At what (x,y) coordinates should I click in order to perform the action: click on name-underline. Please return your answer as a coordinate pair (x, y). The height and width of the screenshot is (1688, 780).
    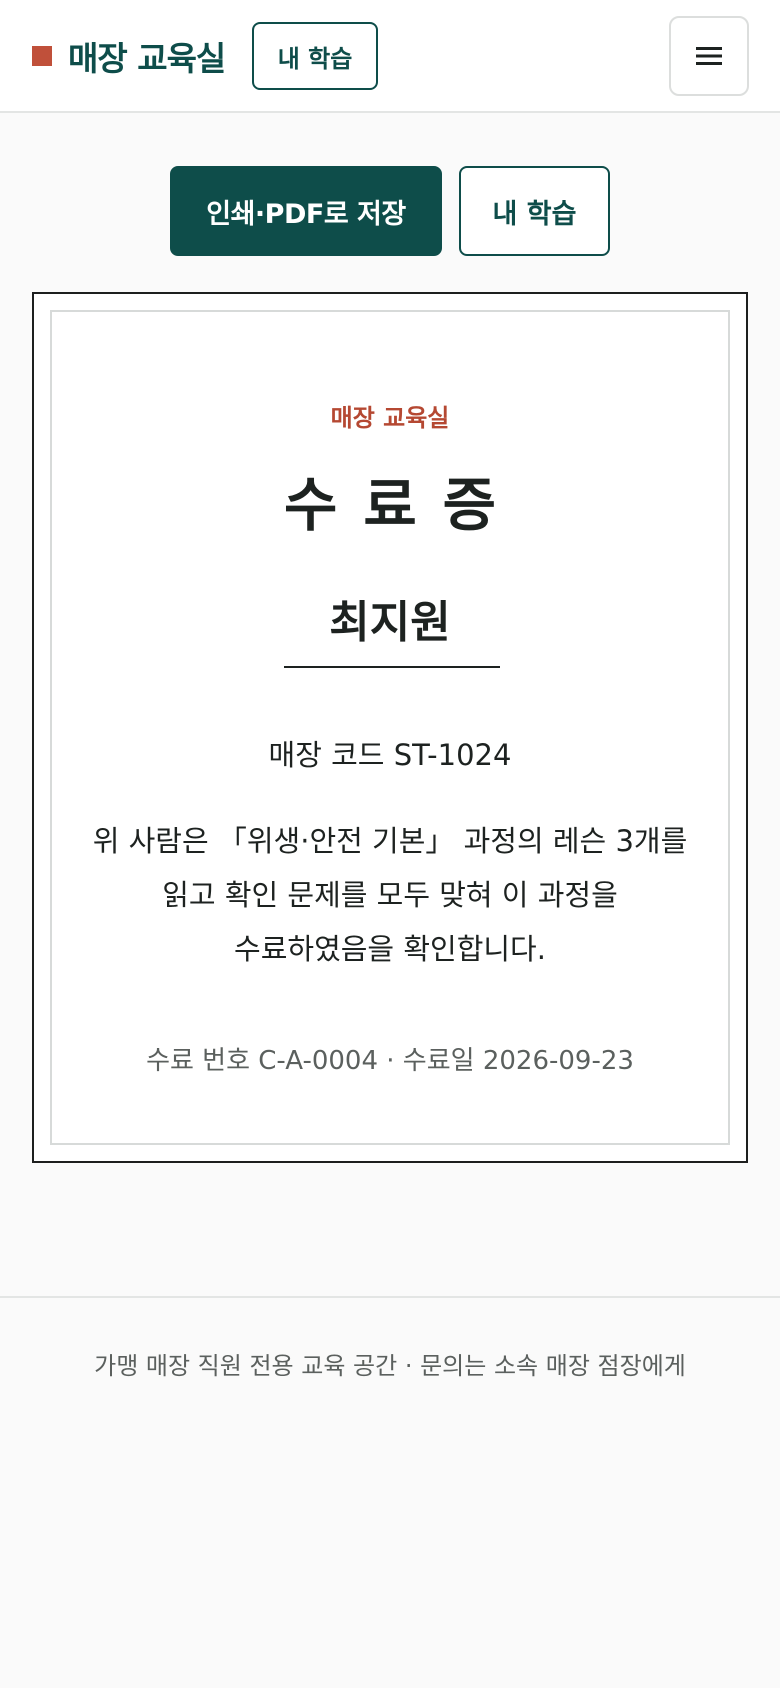
    Looking at the image, I should click on (392, 667).